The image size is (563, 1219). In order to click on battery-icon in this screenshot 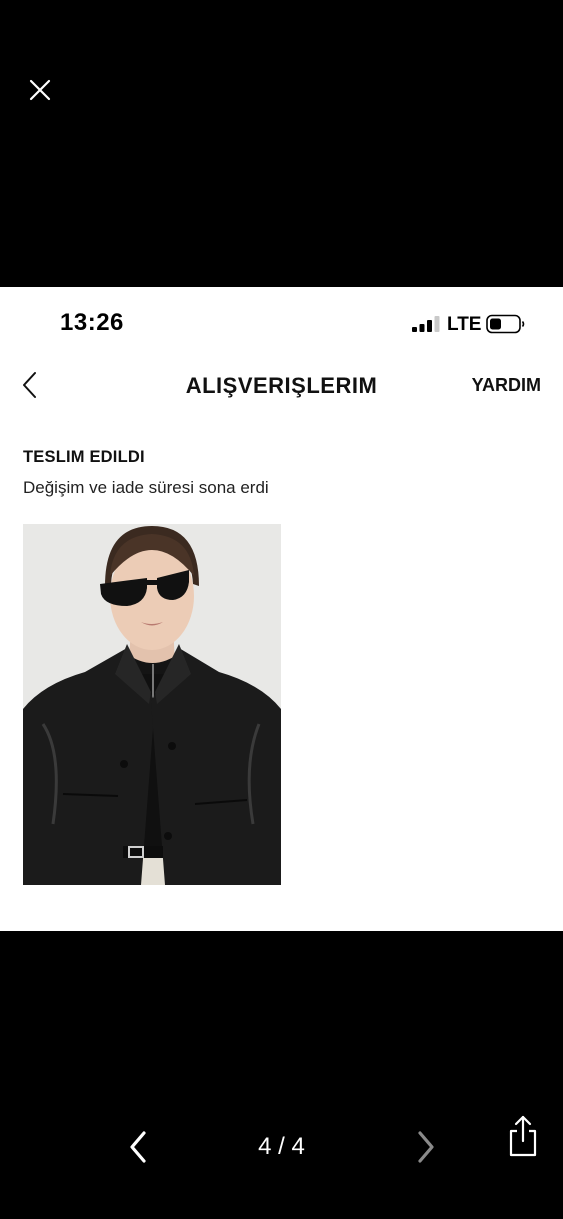, I will do `click(505, 324)`.